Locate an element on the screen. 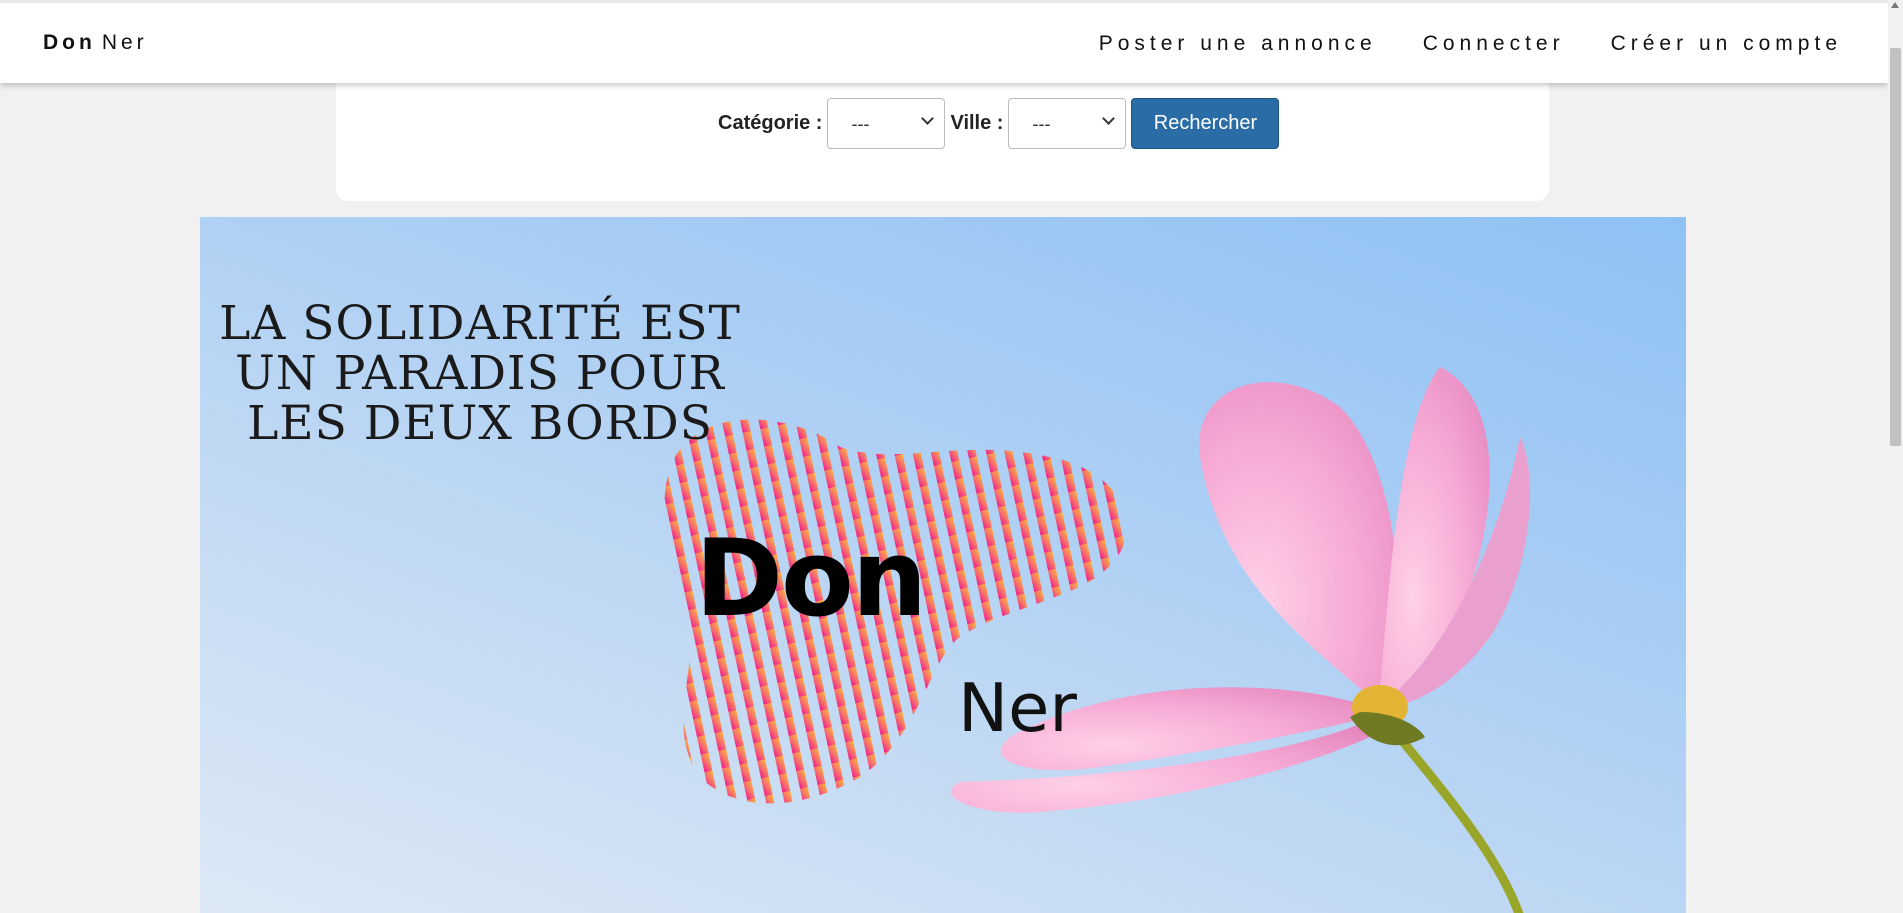  search-form: Catégorie : --- Ville : --- Rechercher is located at coordinates (999, 123).